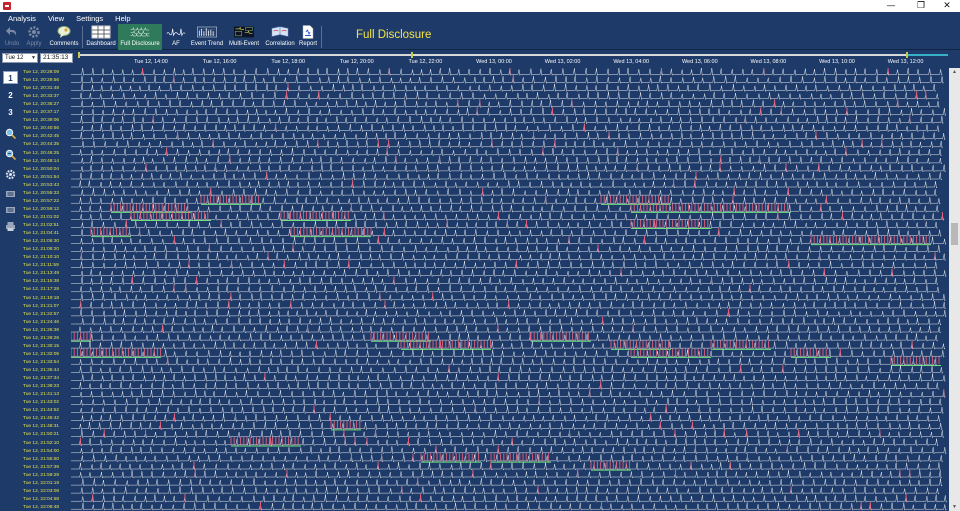  What do you see at coordinates (41, 137) in the screenshot?
I see `strip-timestamp: Tue 12, 20:42:45` at bounding box center [41, 137].